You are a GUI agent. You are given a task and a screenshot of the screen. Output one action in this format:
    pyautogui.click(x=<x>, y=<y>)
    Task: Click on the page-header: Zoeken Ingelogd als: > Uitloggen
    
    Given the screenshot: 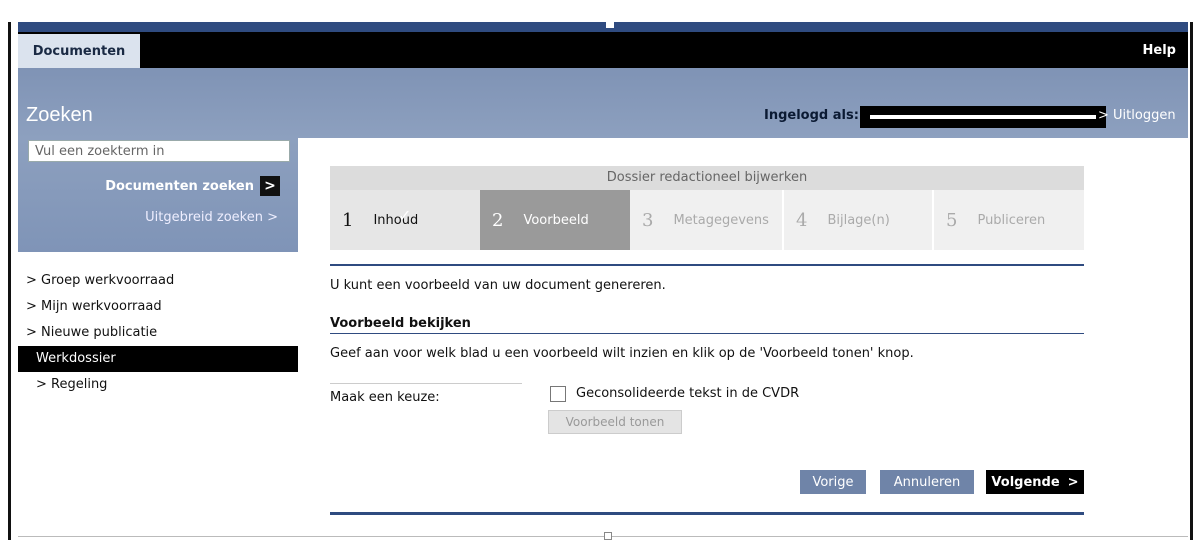 What is the action you would take?
    pyautogui.click(x=603, y=103)
    